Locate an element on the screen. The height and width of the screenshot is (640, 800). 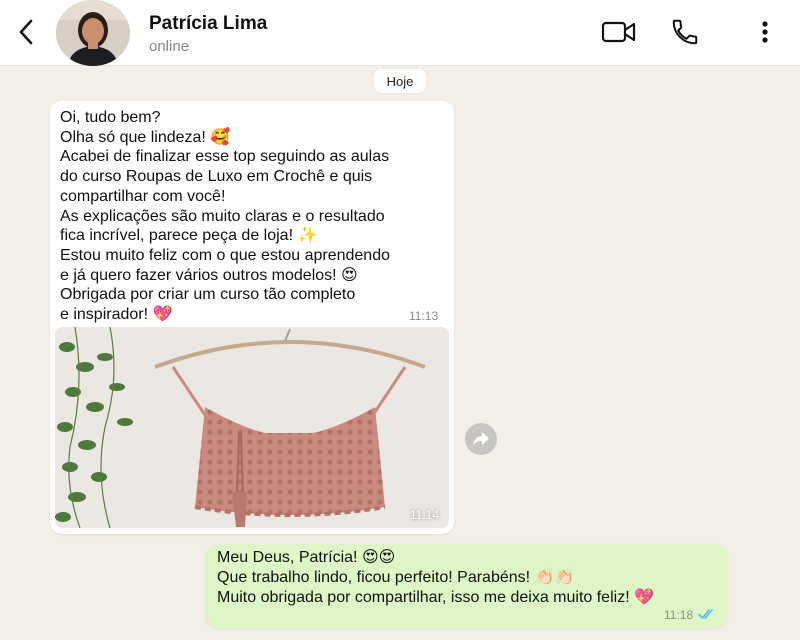
voice-call-button is located at coordinates (685, 32).